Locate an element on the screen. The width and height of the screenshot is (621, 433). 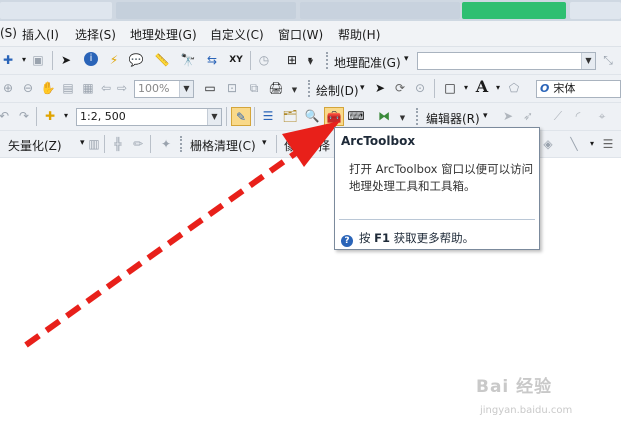
editor-dropdown-arrow: ▾ is located at coordinates (485, 116).